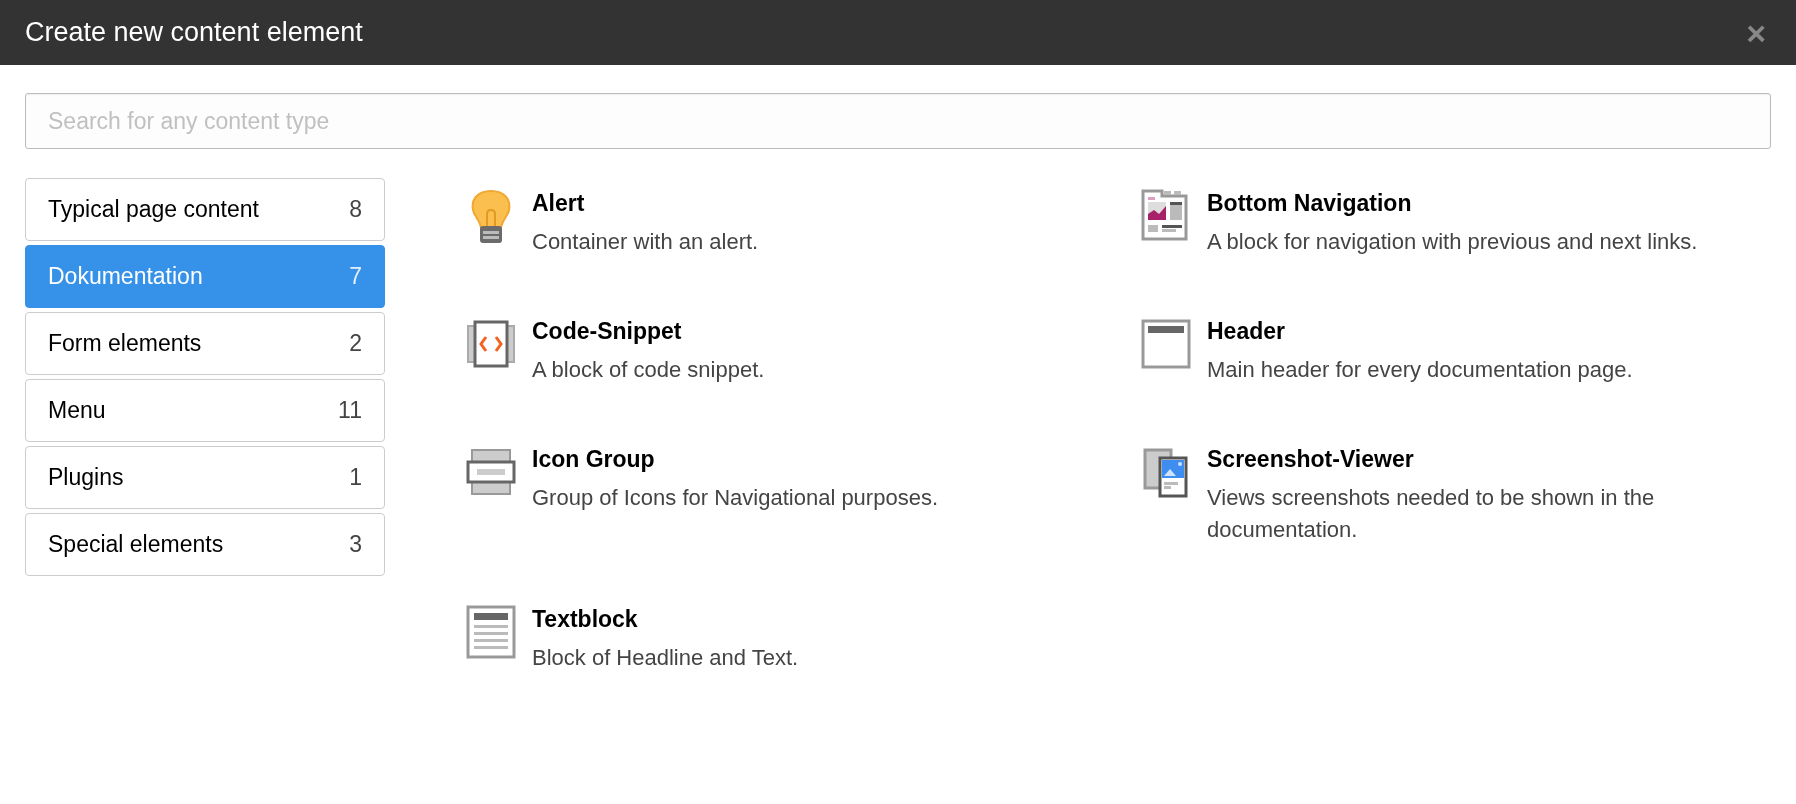 The height and width of the screenshot is (804, 1796). What do you see at coordinates (648, 370) in the screenshot?
I see `element-description: A block of code snippet.` at bounding box center [648, 370].